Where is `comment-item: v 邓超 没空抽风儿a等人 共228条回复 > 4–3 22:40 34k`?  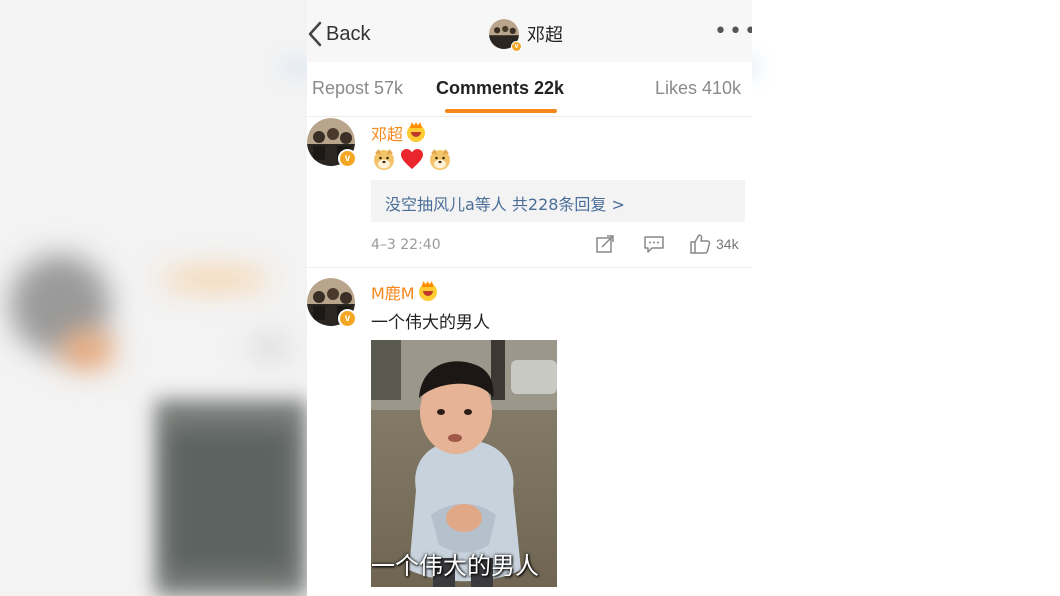 comment-item: v 邓超 没空抽风儿a等人 共228条回复 > 4–3 22:40 34k is located at coordinates (529, 192).